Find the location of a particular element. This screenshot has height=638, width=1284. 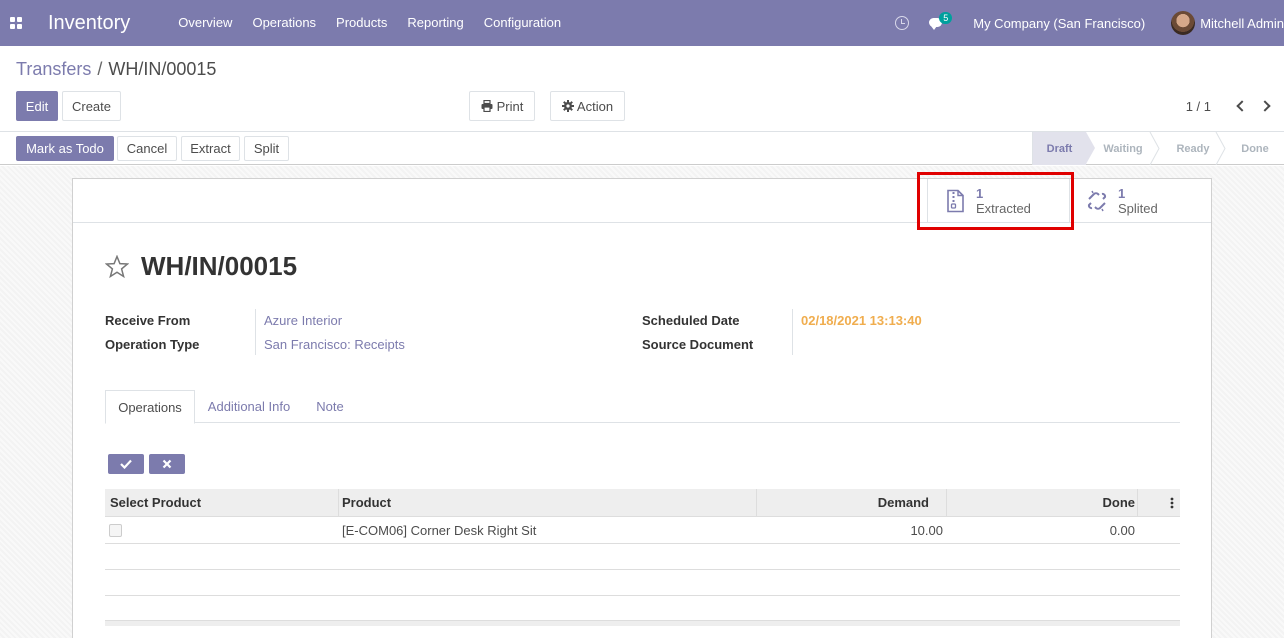

messaging-icon: 5 is located at coordinates (941, 21).